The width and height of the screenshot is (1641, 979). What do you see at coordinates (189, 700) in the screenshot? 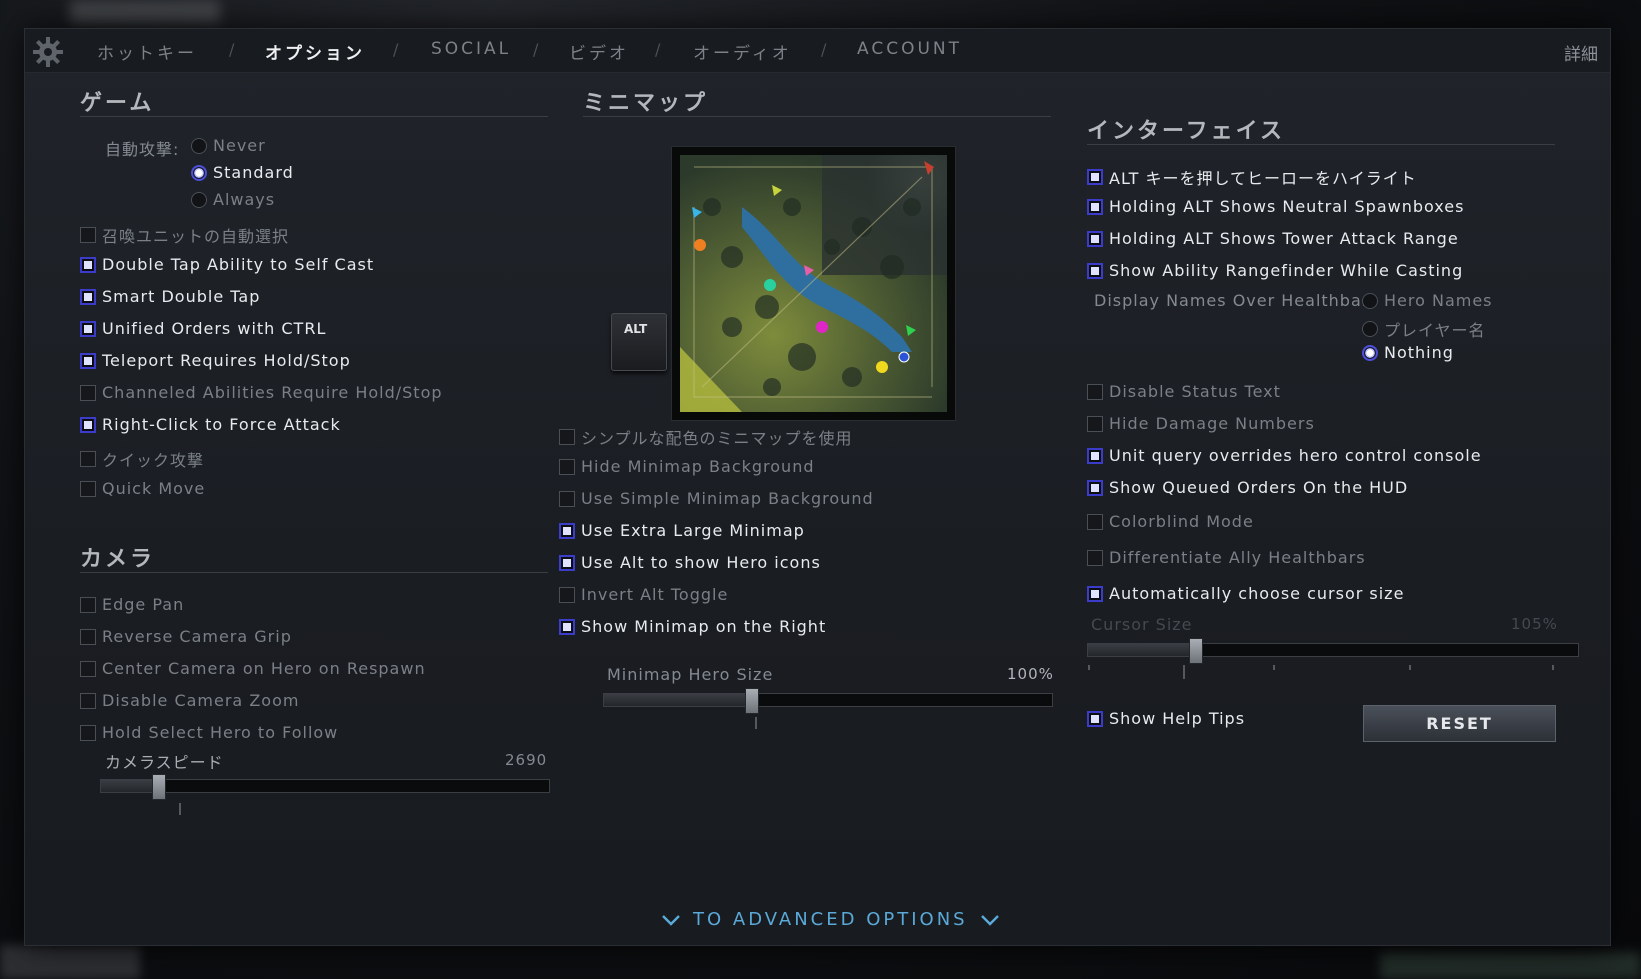
I see `checkbox-disable-camera-zoom: Disable Camera Zoom` at bounding box center [189, 700].